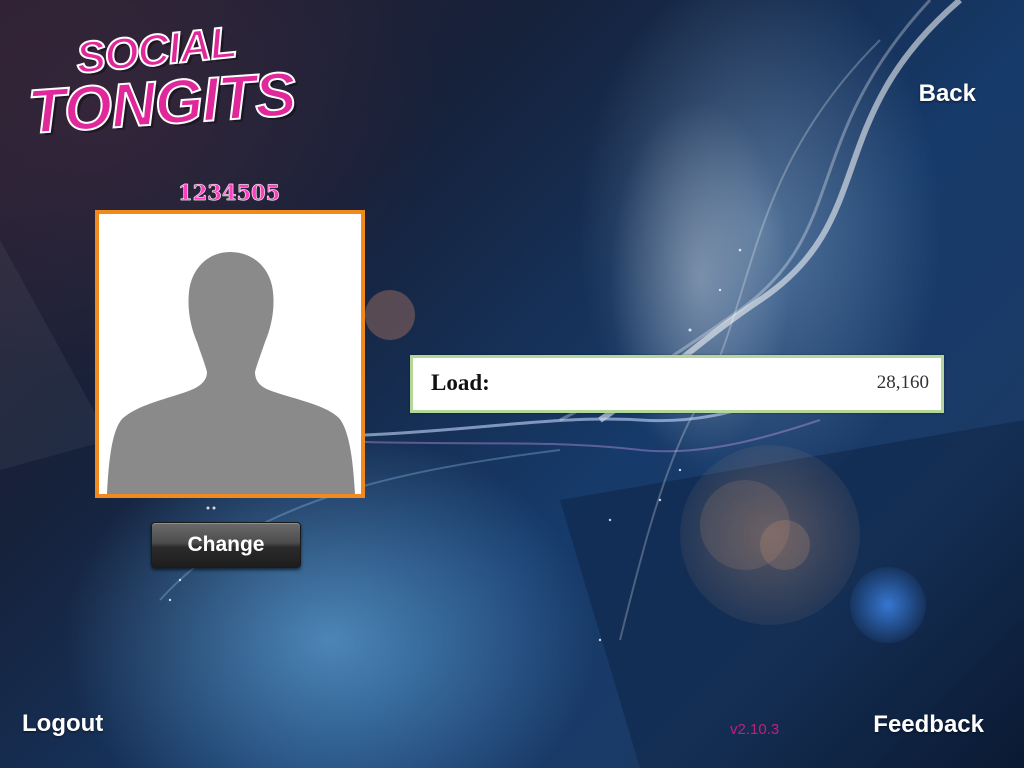 The image size is (1024, 768). What do you see at coordinates (902, 382) in the screenshot?
I see `load-value: 28,160` at bounding box center [902, 382].